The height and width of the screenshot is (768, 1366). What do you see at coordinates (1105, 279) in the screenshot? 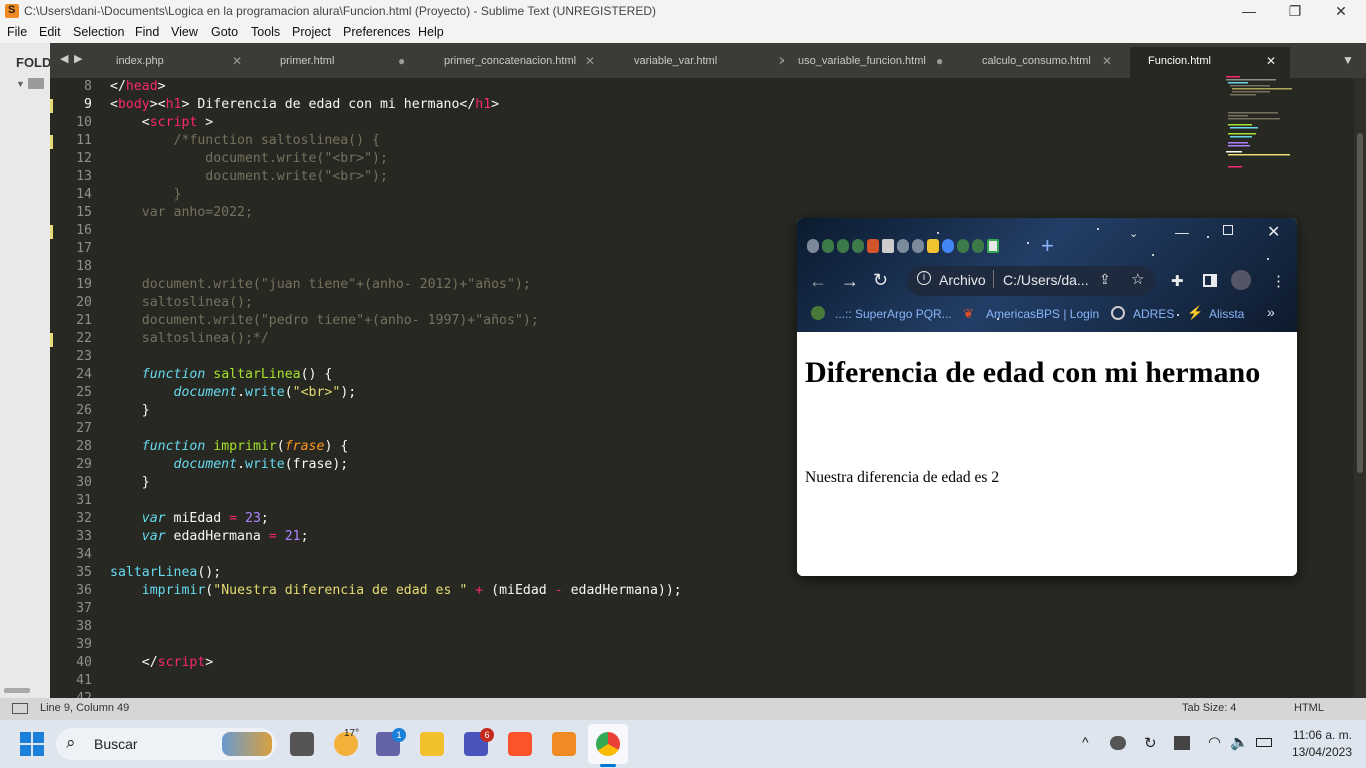
I see `share-icon: ⇪` at bounding box center [1105, 279].